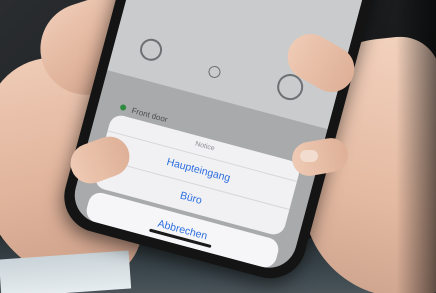  Describe the element at coordinates (309, 156) in the screenshot. I see `fingernail` at that location.